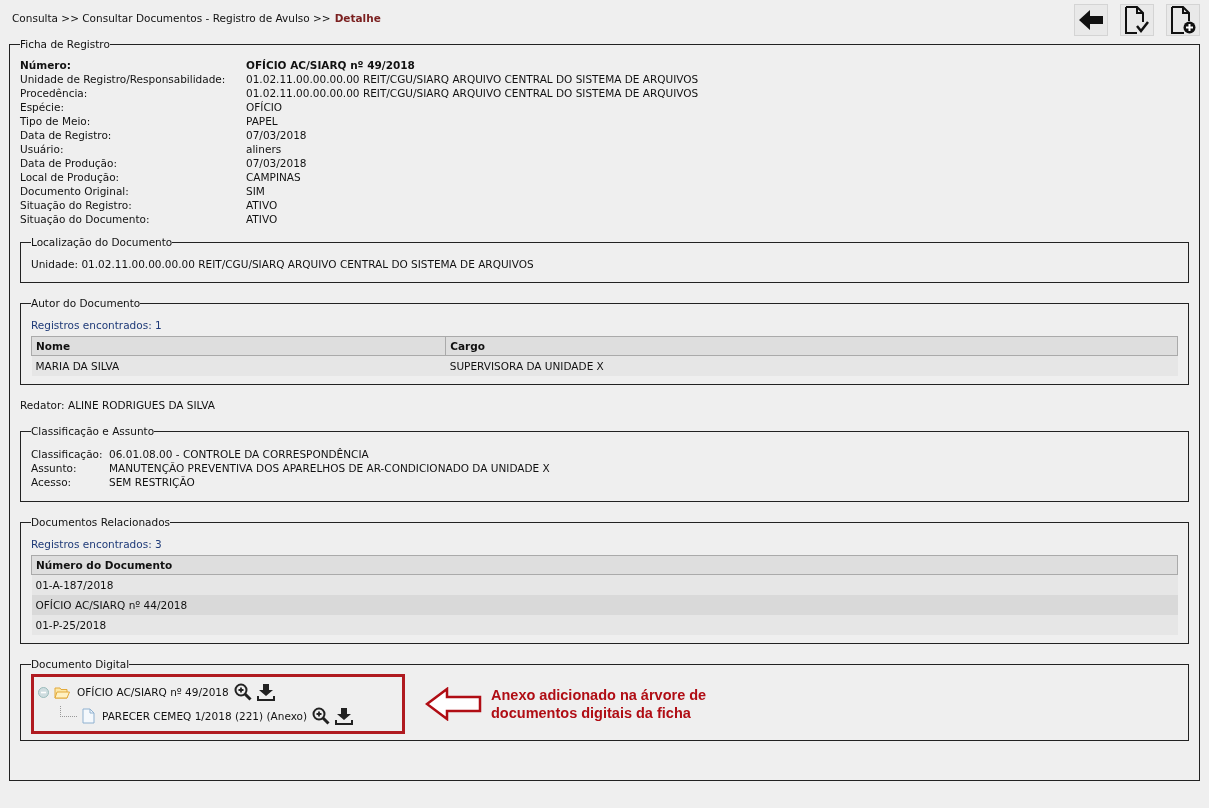 The height and width of the screenshot is (808, 1209). What do you see at coordinates (70, 177) in the screenshot?
I see `field-label: Local de Produção:` at bounding box center [70, 177].